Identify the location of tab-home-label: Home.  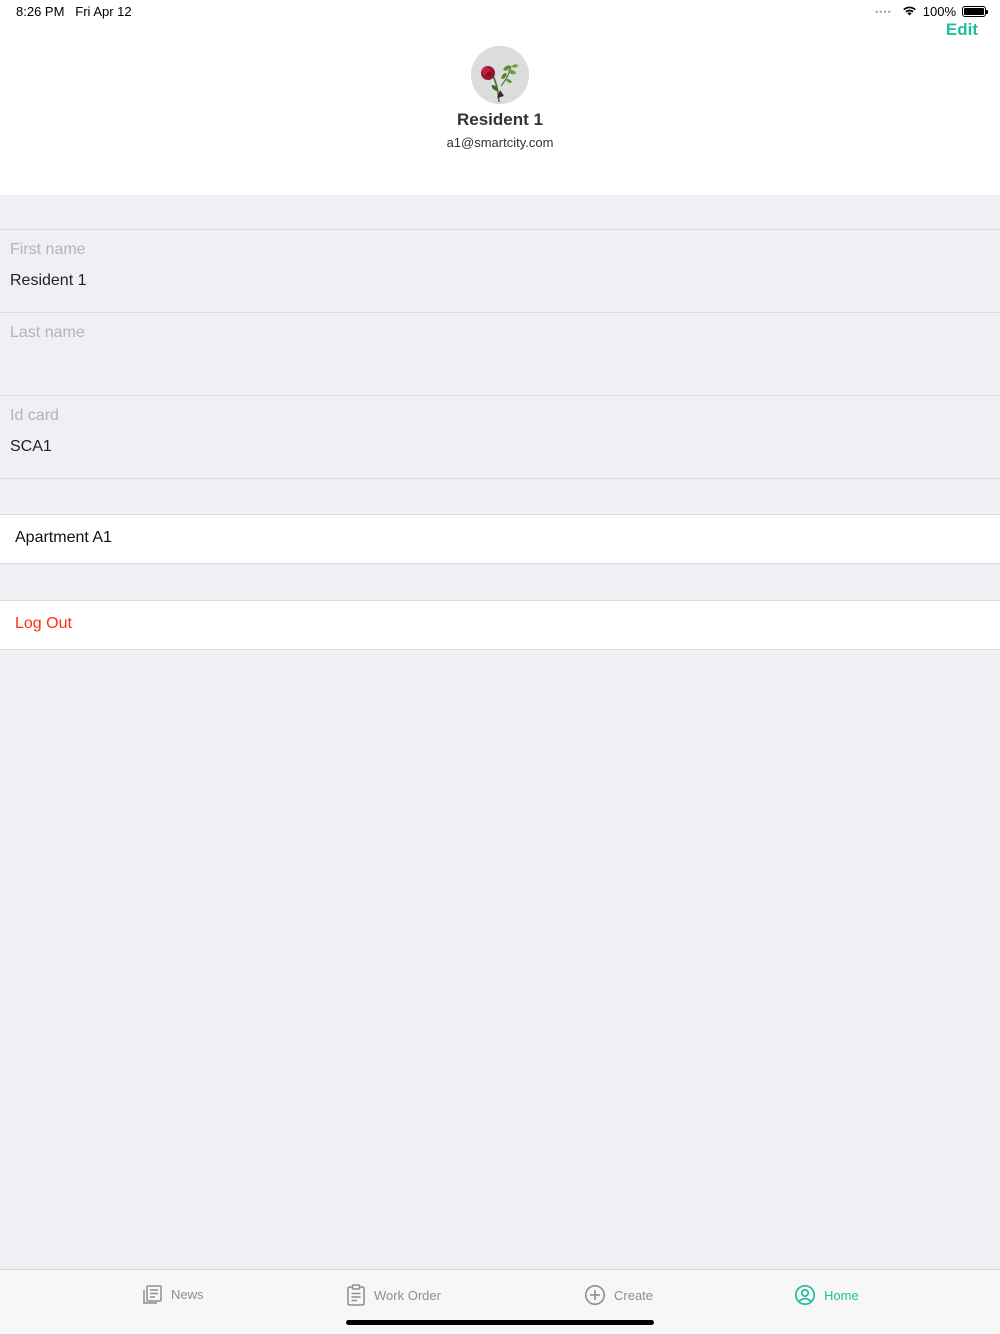
(841, 1295).